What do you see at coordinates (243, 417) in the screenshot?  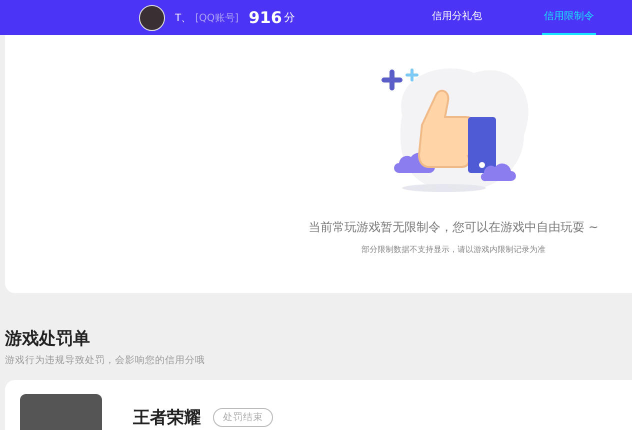 I see `status-tag: 处罚结束` at bounding box center [243, 417].